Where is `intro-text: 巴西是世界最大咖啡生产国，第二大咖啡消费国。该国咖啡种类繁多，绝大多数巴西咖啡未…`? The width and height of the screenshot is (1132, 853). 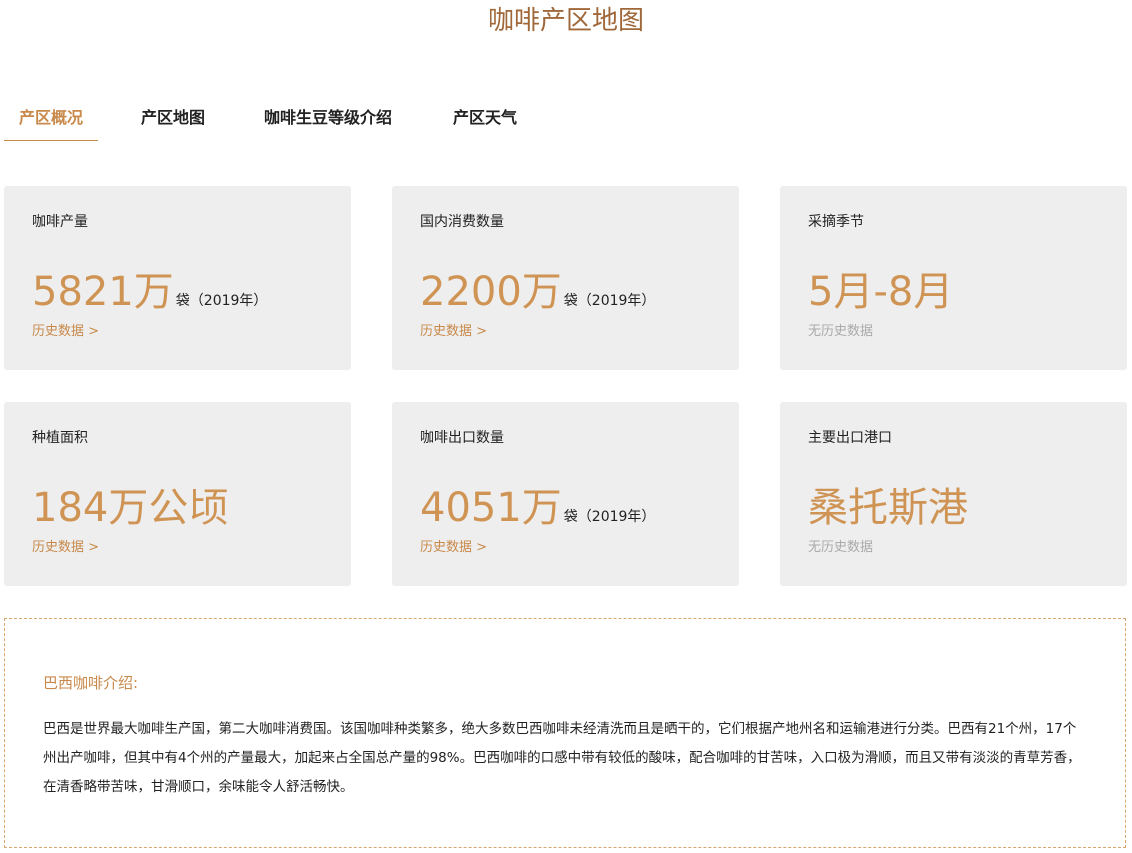
intro-text: 巴西是世界最大咖啡生产国，第二大咖啡消费国。该国咖啡种类繁多，绝大多数巴西咖啡未… is located at coordinates (562, 758).